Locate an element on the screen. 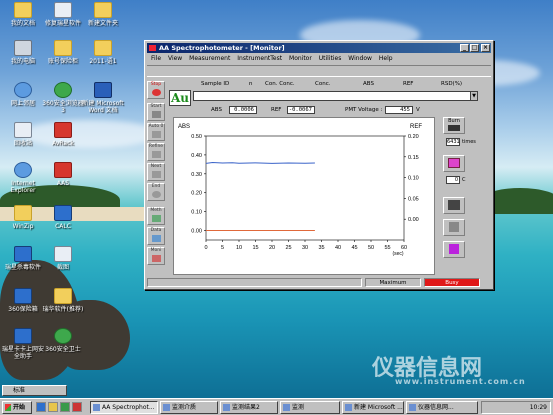 Image resolution: width=553 pixels, height=415 pixels. menu-monitor: Monitor is located at coordinates (300, 58).